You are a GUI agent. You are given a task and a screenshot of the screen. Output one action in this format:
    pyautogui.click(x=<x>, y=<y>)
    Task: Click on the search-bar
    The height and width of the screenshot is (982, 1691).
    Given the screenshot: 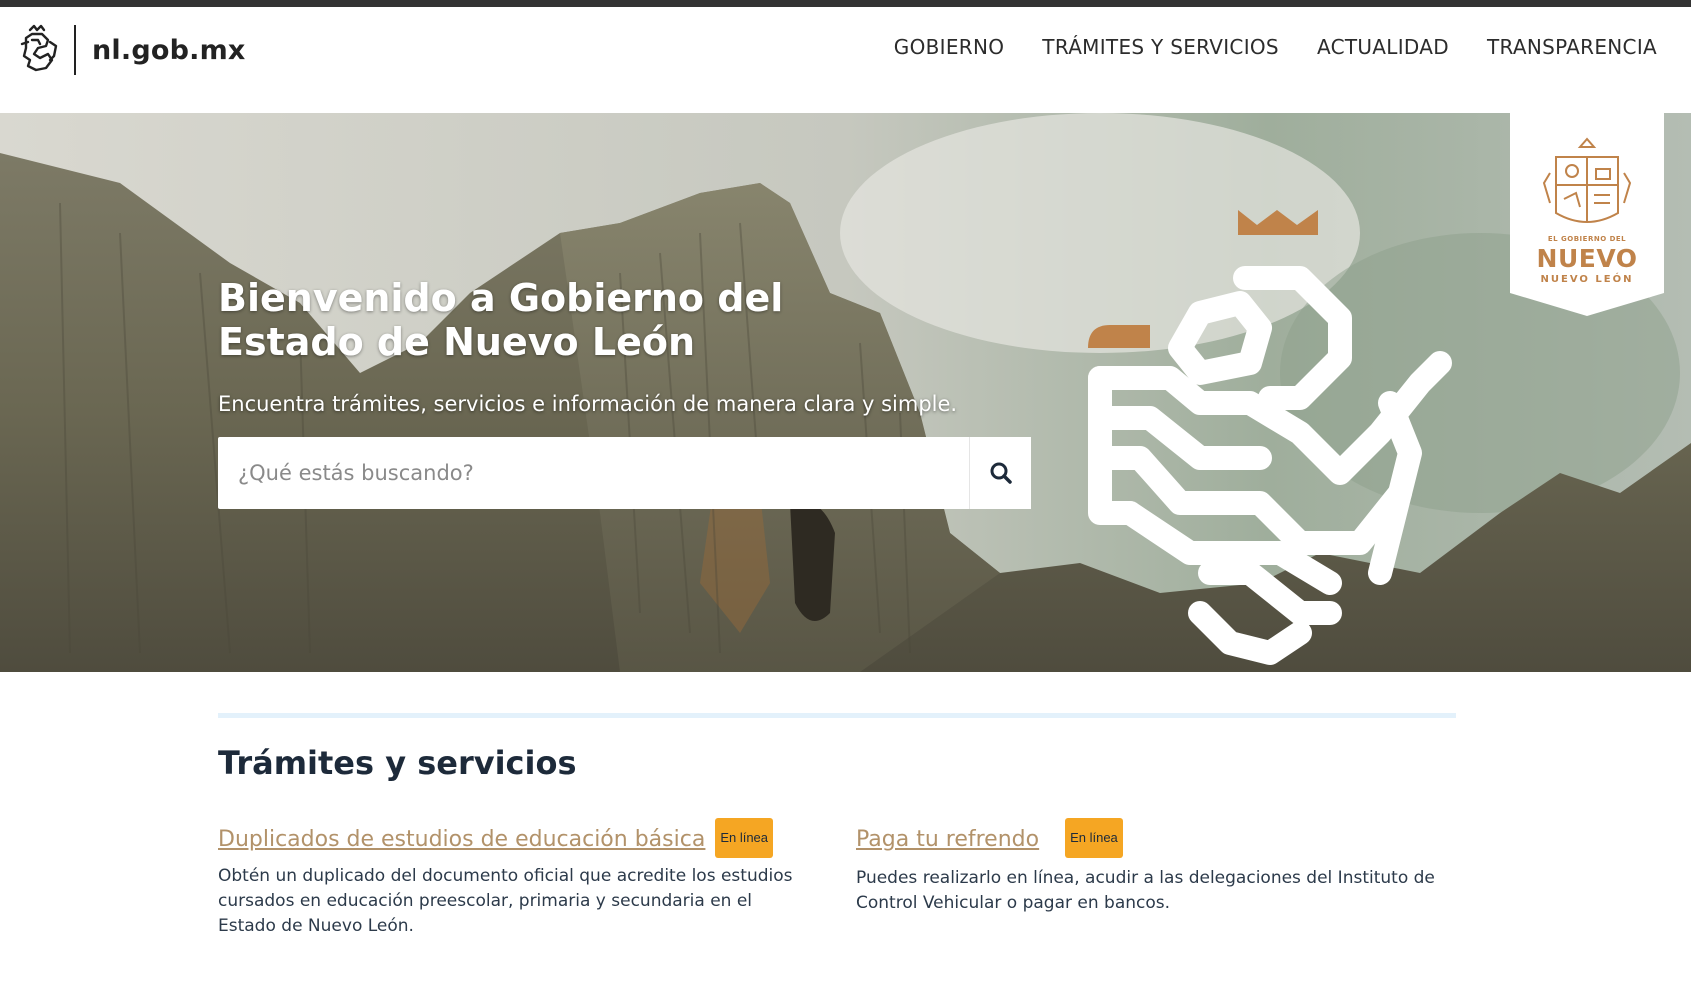 What is the action you would take?
    pyautogui.click(x=624, y=473)
    